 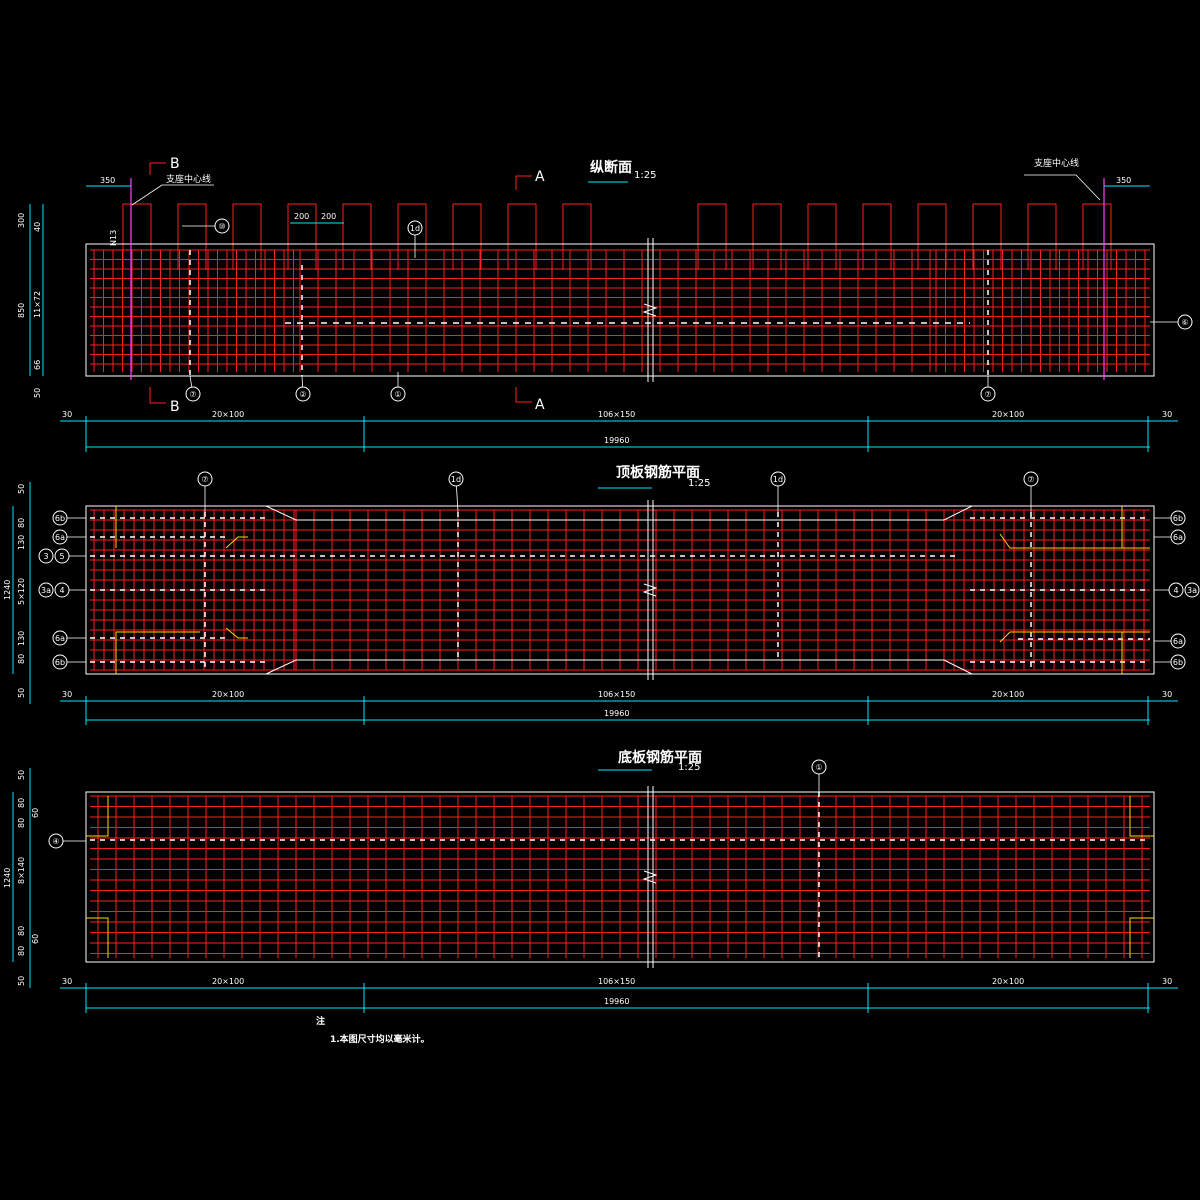 What do you see at coordinates (113, 238) in the screenshot?
I see `tag-n13: N13` at bounding box center [113, 238].